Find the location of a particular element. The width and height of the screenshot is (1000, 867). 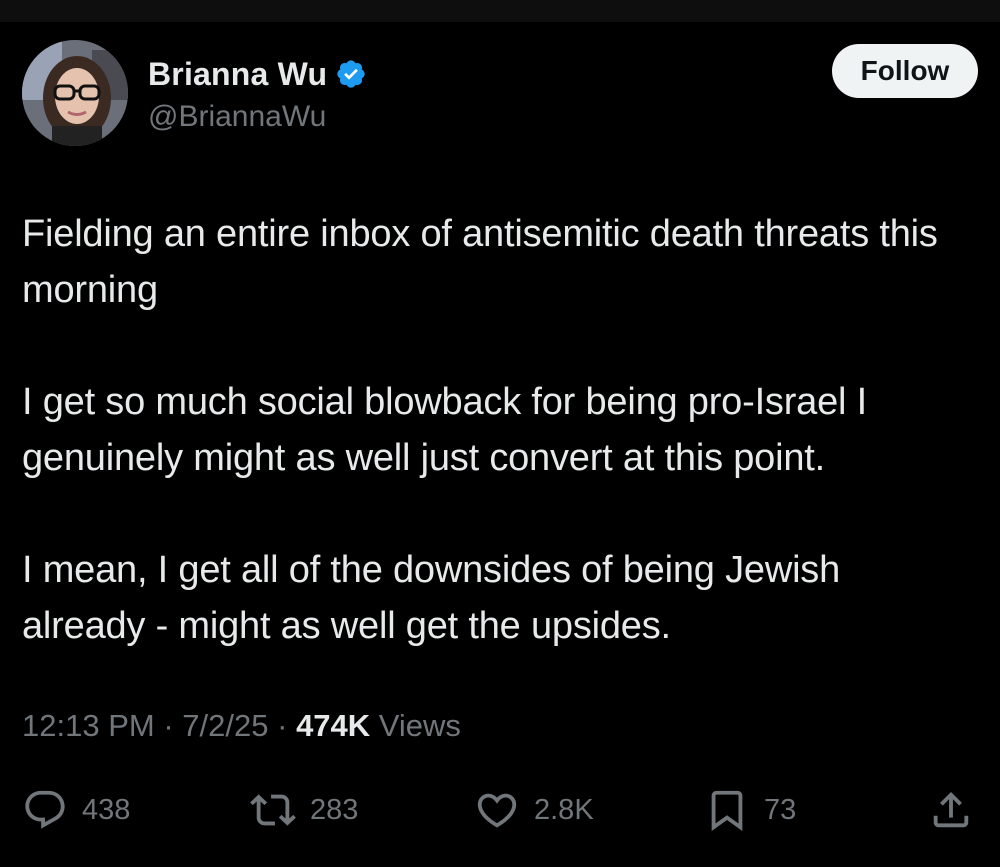

bookmark-button: 73 is located at coordinates (750, 810).